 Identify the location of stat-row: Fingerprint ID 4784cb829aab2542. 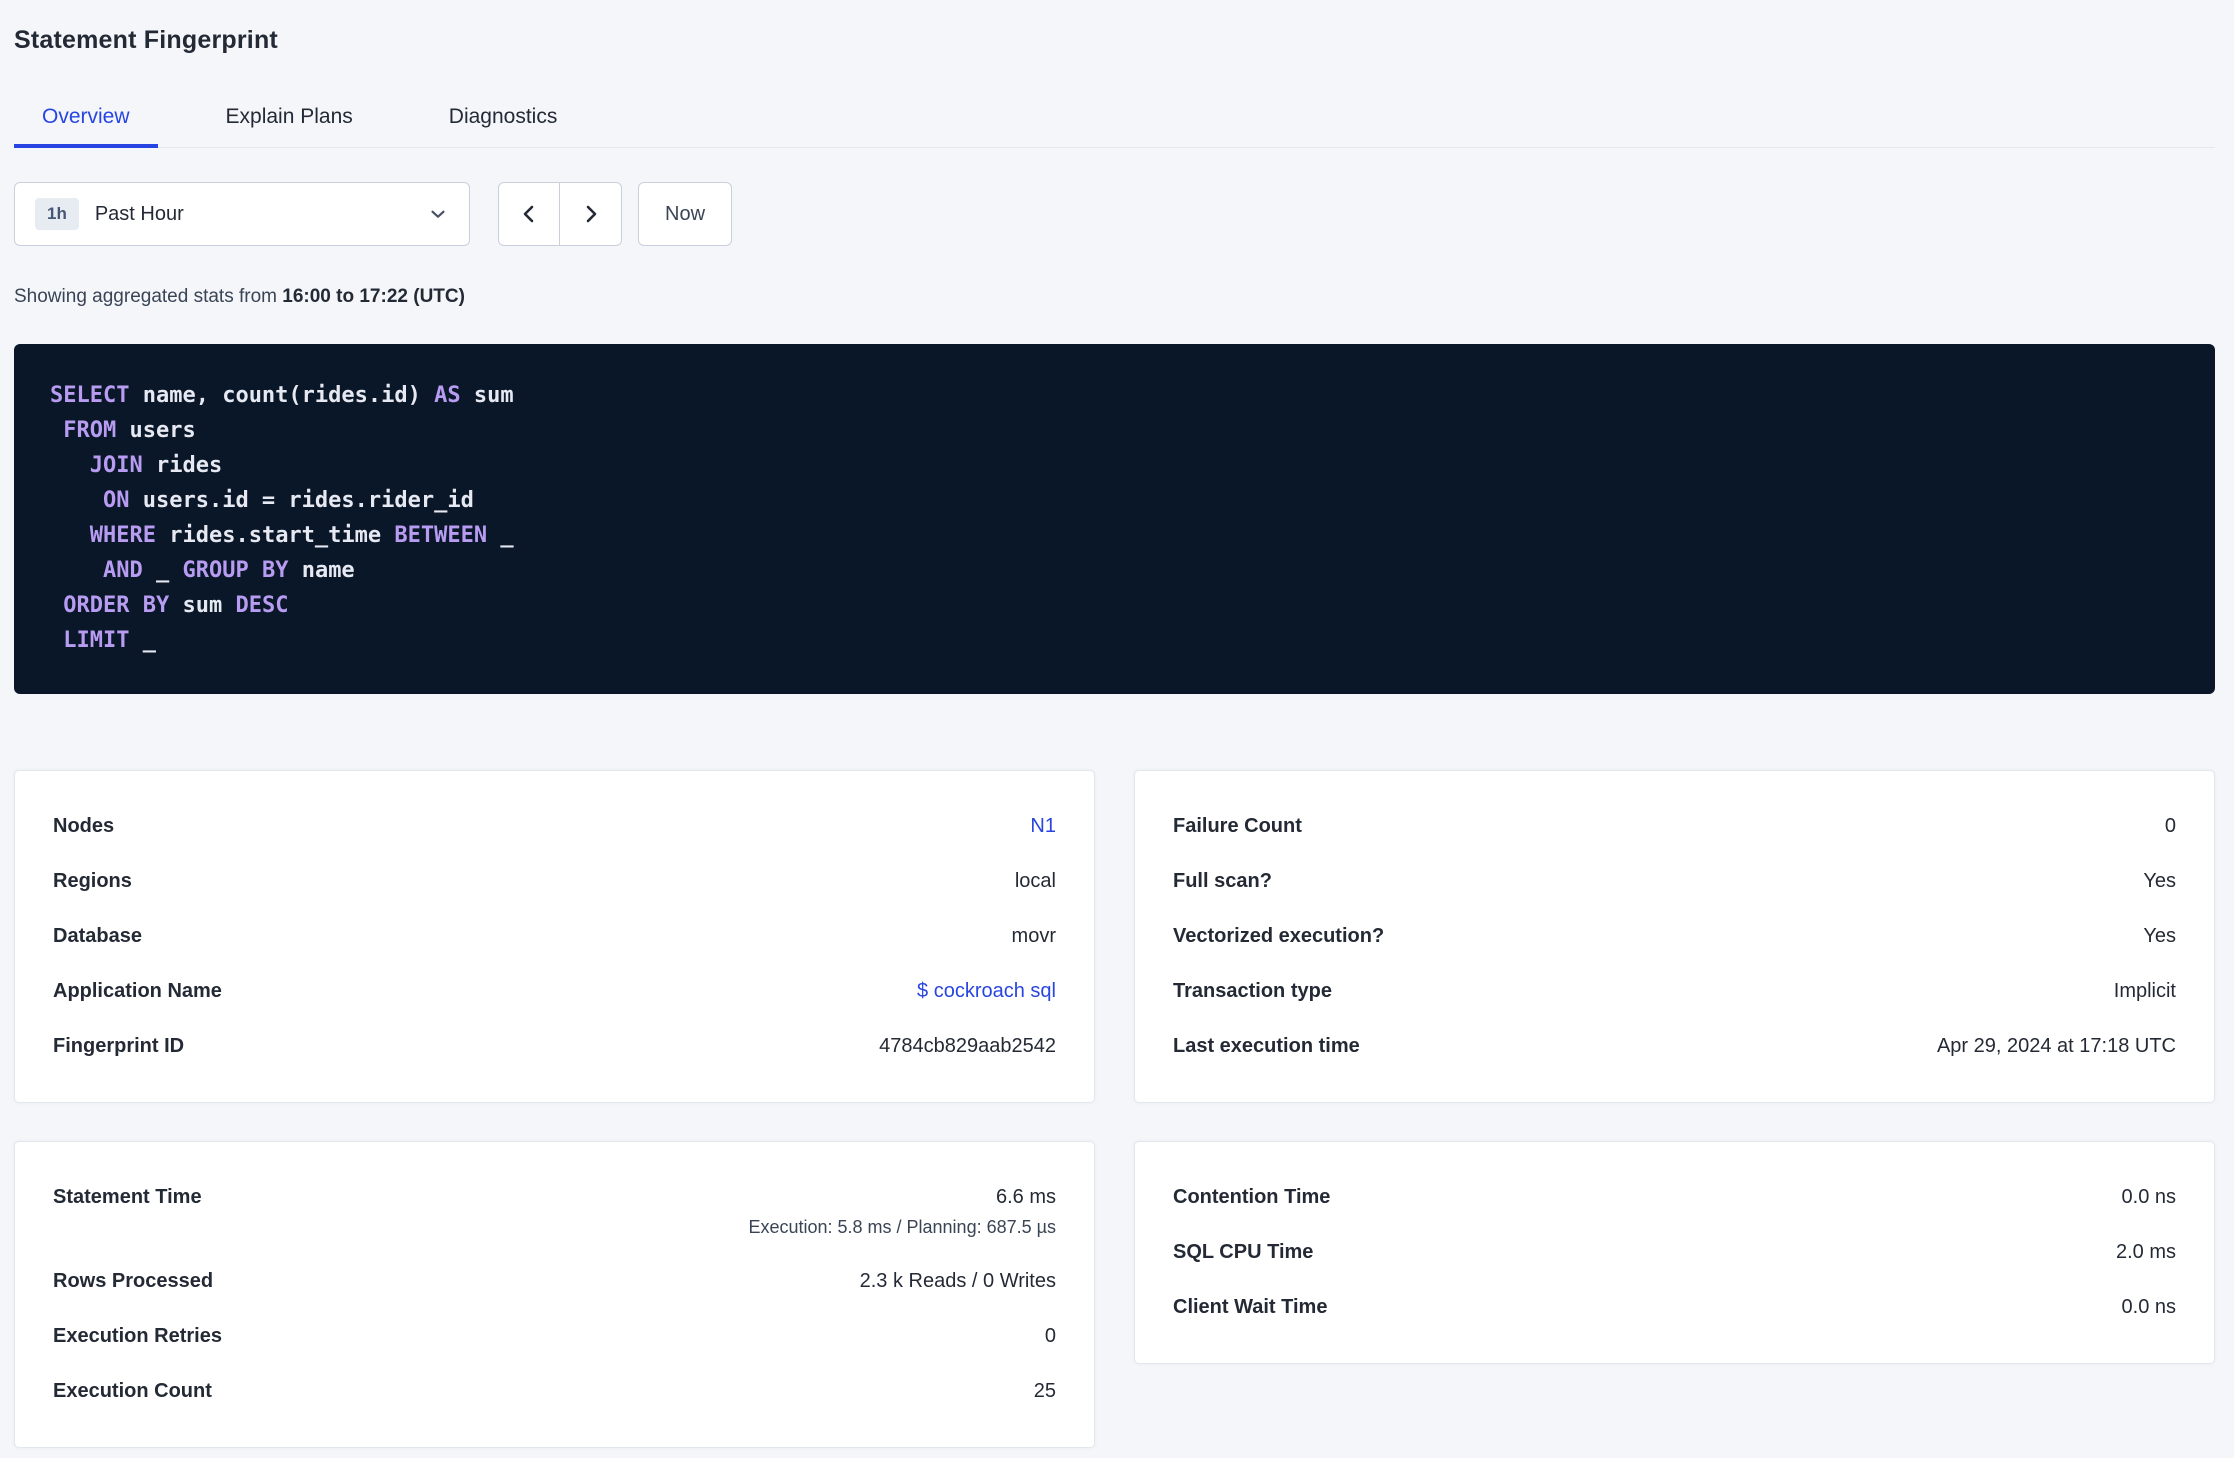
(554, 1046).